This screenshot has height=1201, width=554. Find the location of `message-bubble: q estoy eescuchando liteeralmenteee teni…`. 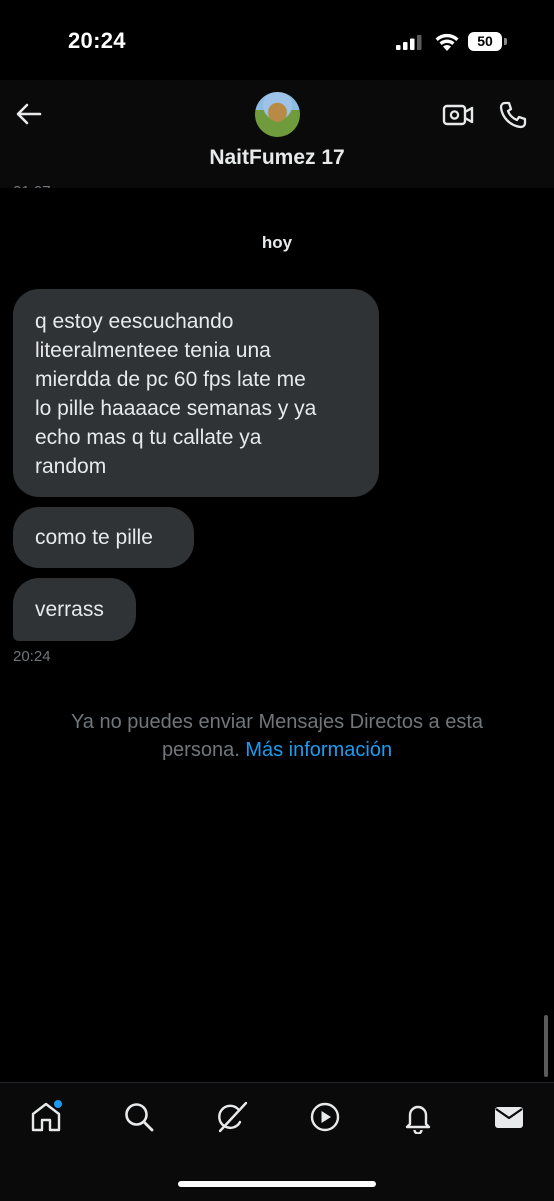

message-bubble: q estoy eescuchando liteeralmenteee teni… is located at coordinates (196, 393).